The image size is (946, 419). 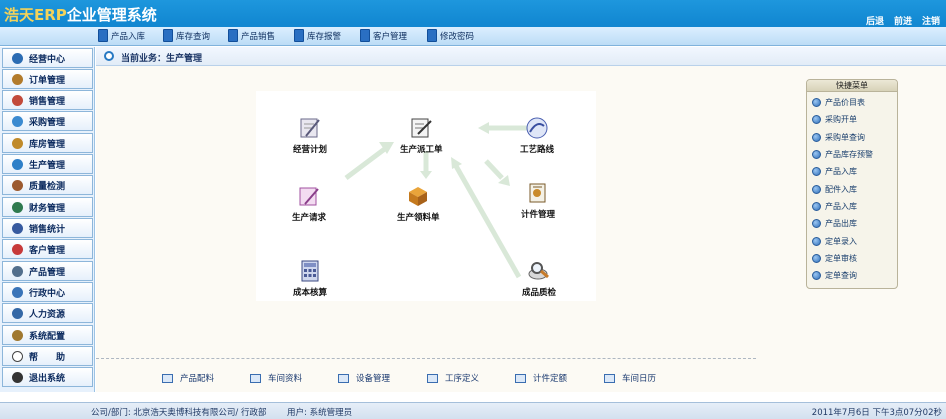 What do you see at coordinates (47, 164) in the screenshot?
I see `sidebar-item-production: 生产管理` at bounding box center [47, 164].